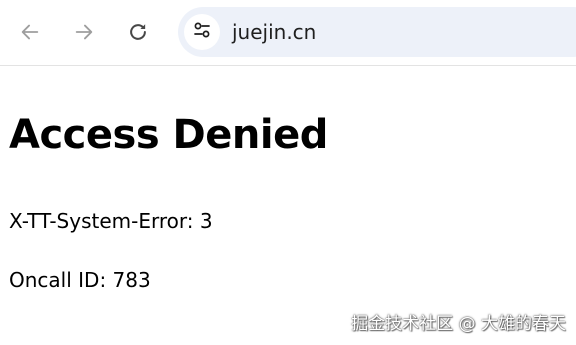 The image size is (576, 345). What do you see at coordinates (80, 280) in the screenshot?
I see `oncall-id-text: Oncall ID: 783` at bounding box center [80, 280].